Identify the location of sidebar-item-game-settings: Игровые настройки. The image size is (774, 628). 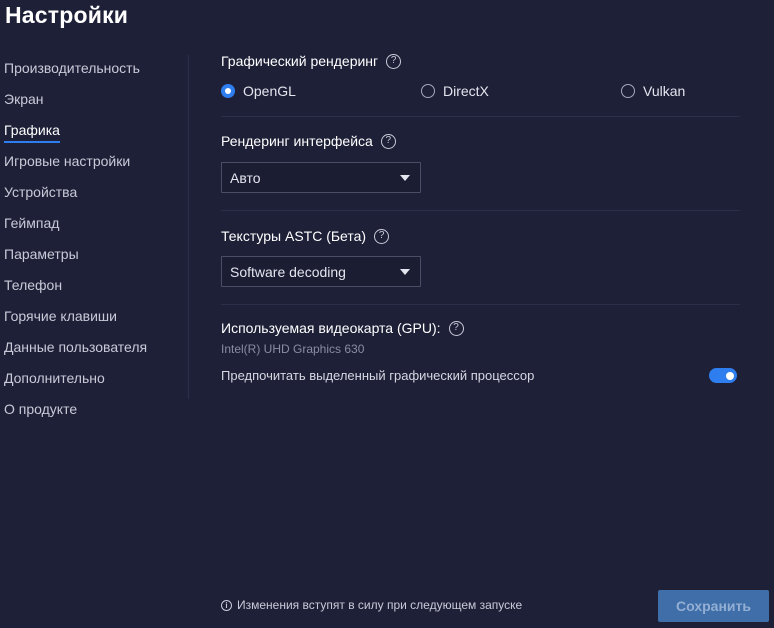
(94, 161).